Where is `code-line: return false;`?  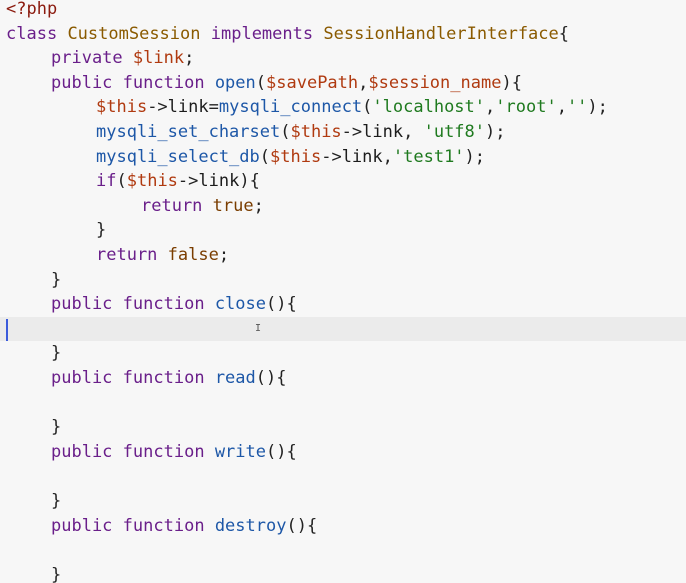 code-line: return false; is located at coordinates (343, 255).